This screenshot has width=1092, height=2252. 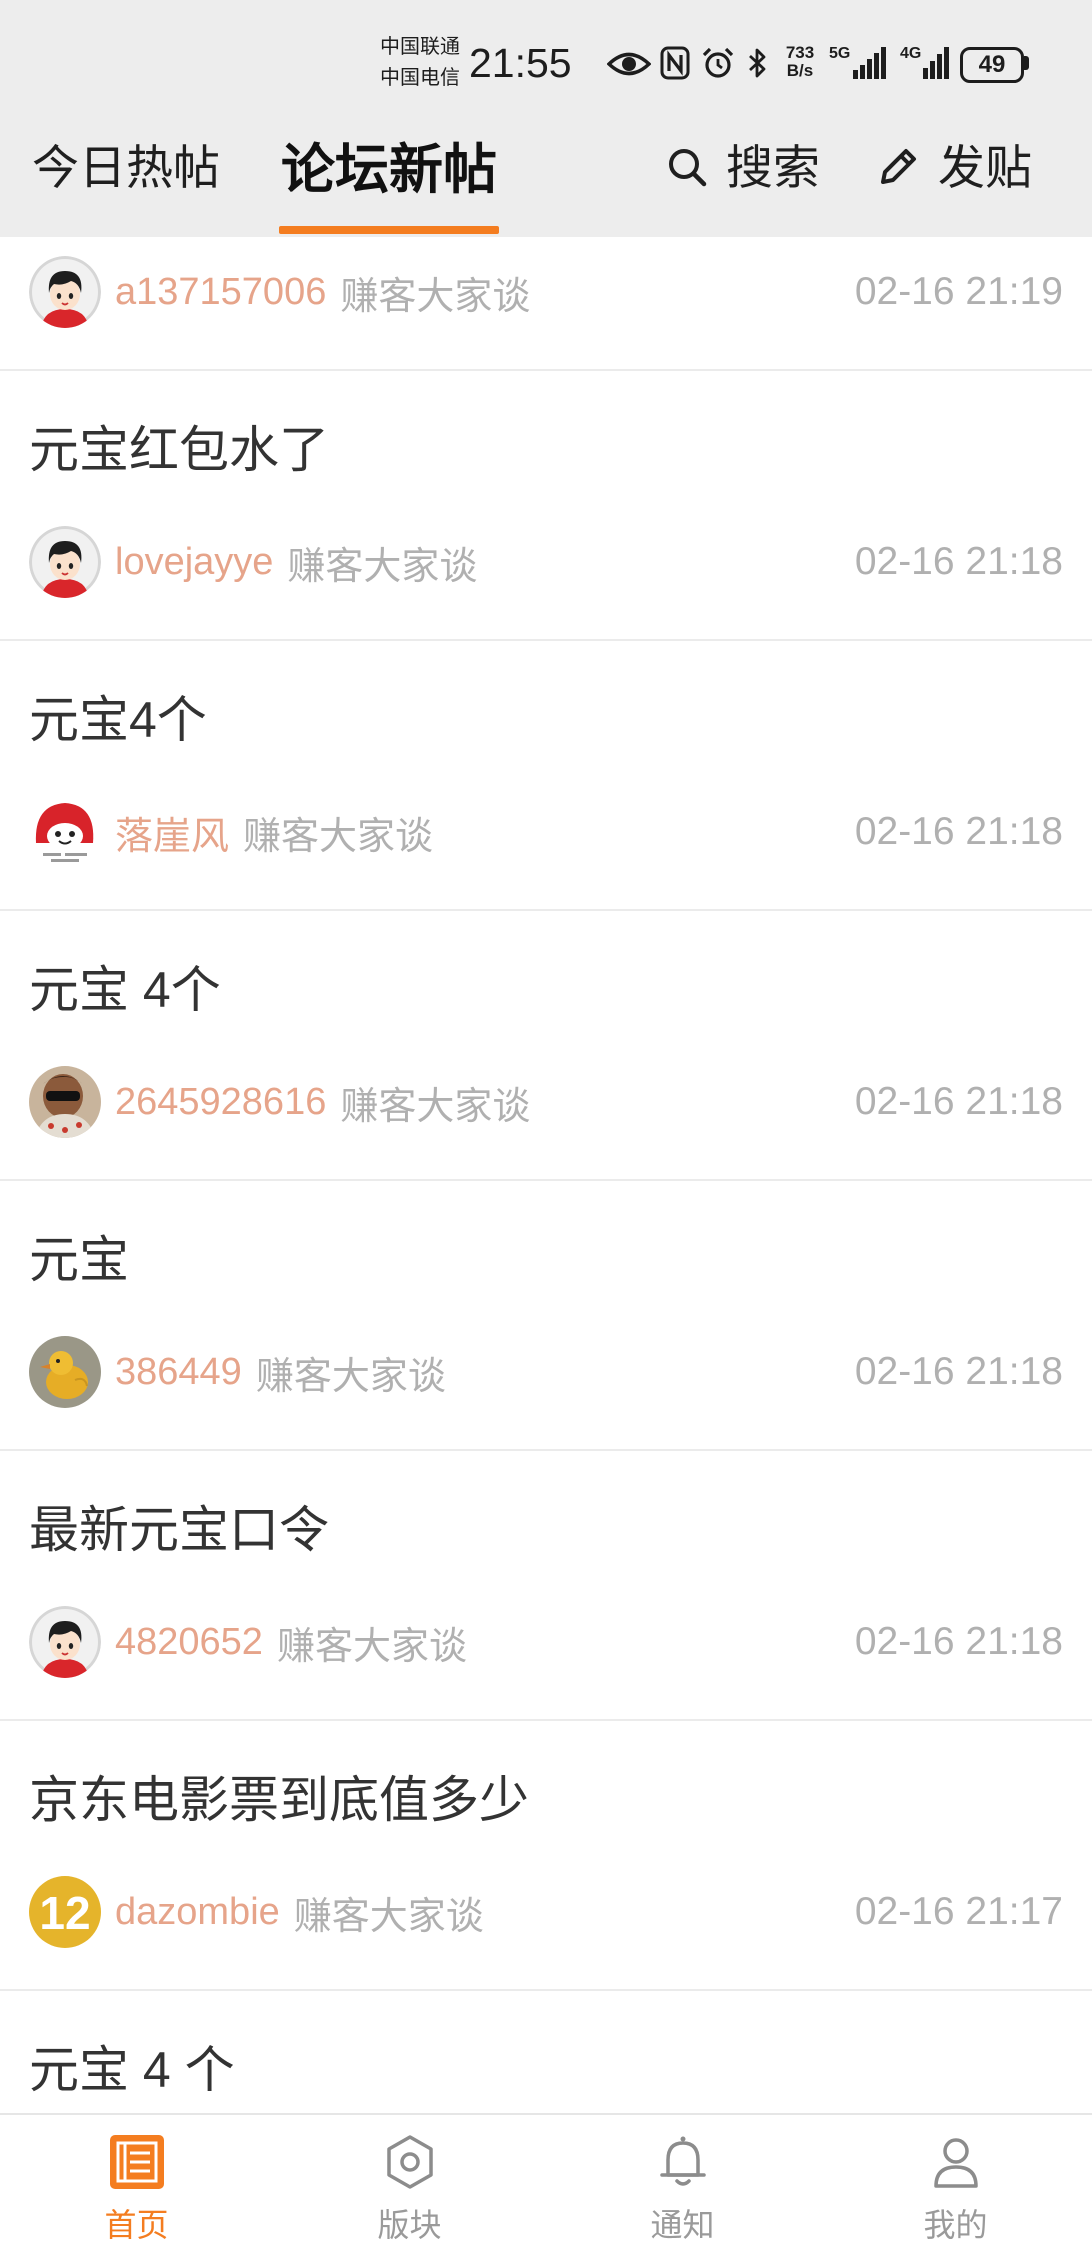 I want to click on tab-today-hot: 今日热帖, so click(x=126, y=168).